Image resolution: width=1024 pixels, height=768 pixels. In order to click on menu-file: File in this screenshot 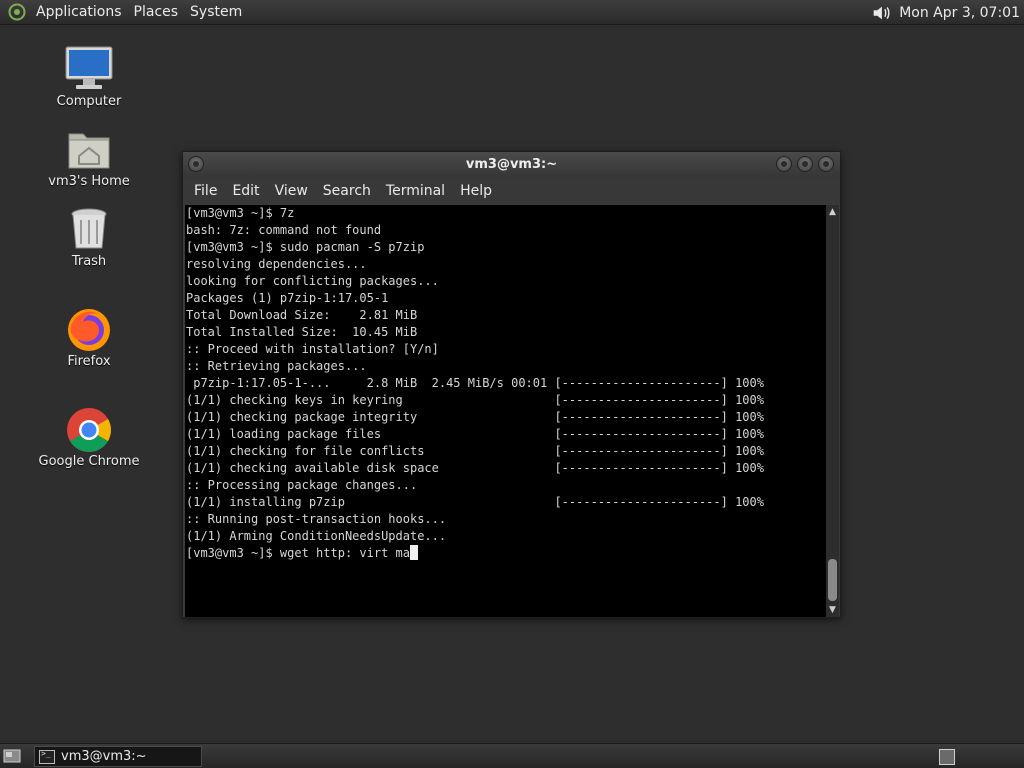, I will do `click(206, 191)`.